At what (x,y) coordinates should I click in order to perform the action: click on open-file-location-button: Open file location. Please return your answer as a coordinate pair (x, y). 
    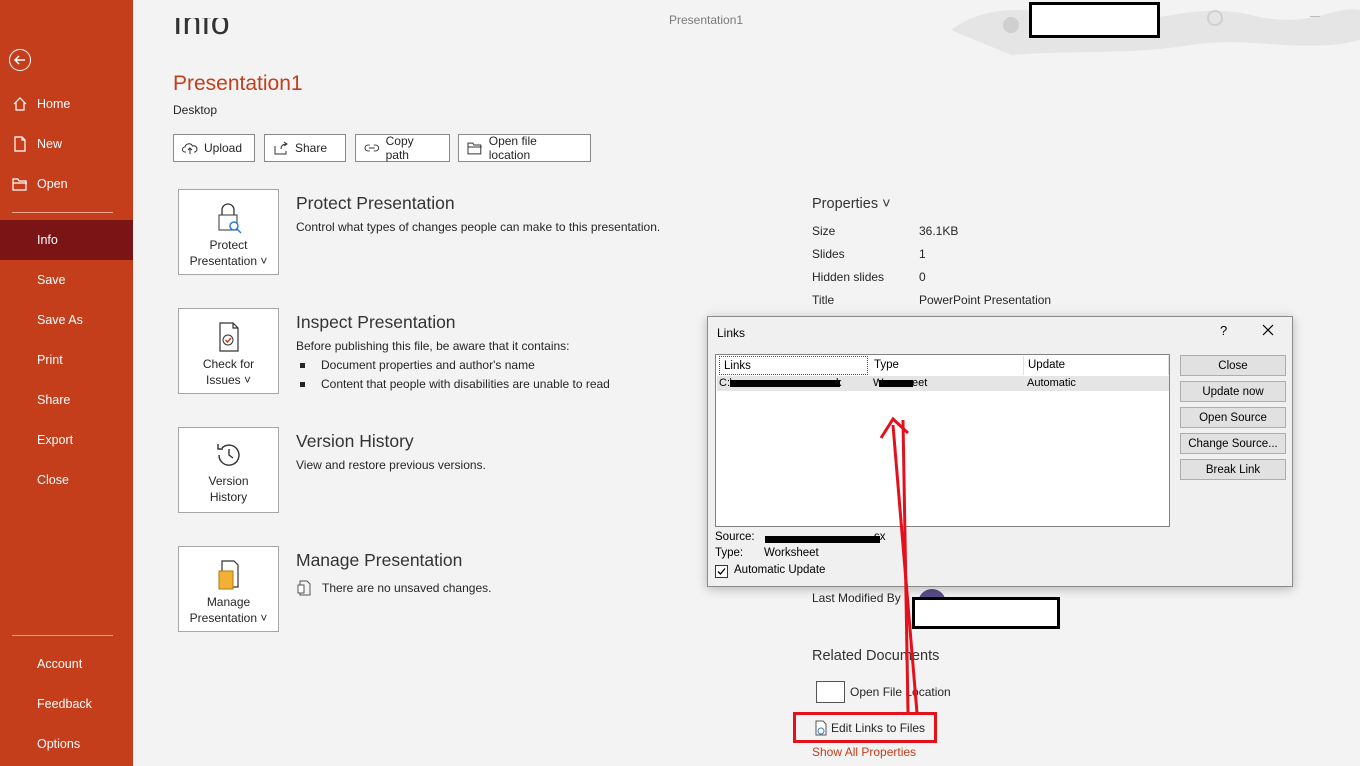
    Looking at the image, I should click on (524, 148).